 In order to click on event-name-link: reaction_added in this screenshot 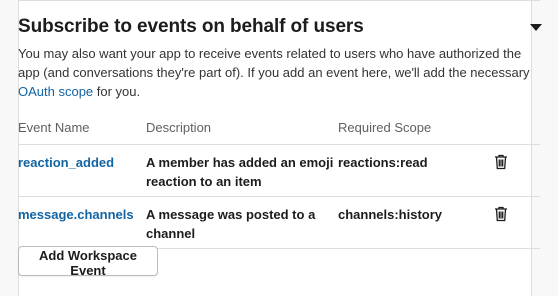, I will do `click(66, 162)`.